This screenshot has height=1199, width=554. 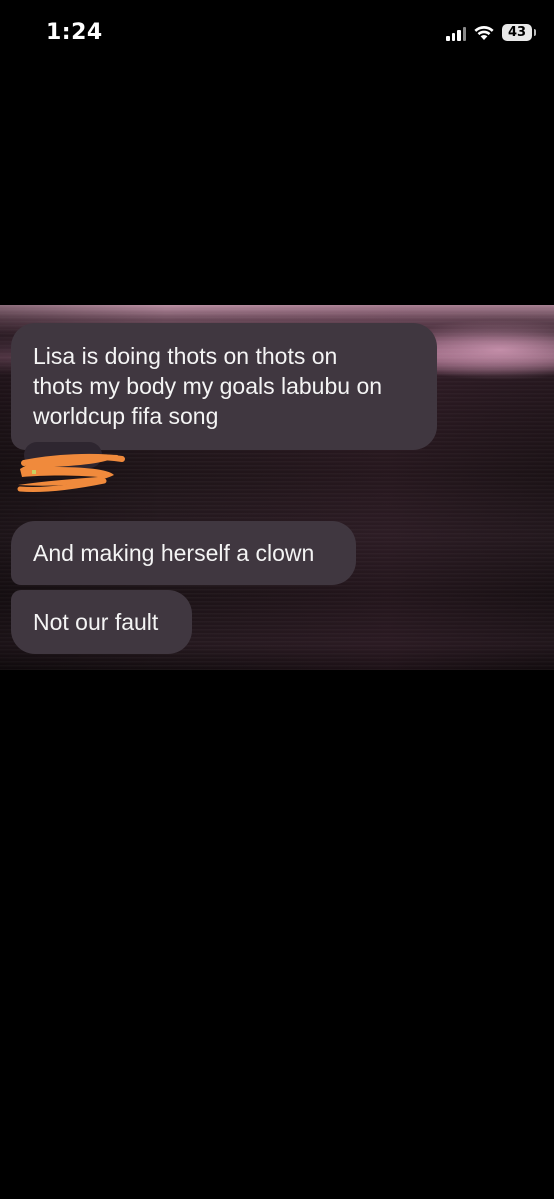 I want to click on message-bubble: And making herself a clown, so click(x=183, y=553).